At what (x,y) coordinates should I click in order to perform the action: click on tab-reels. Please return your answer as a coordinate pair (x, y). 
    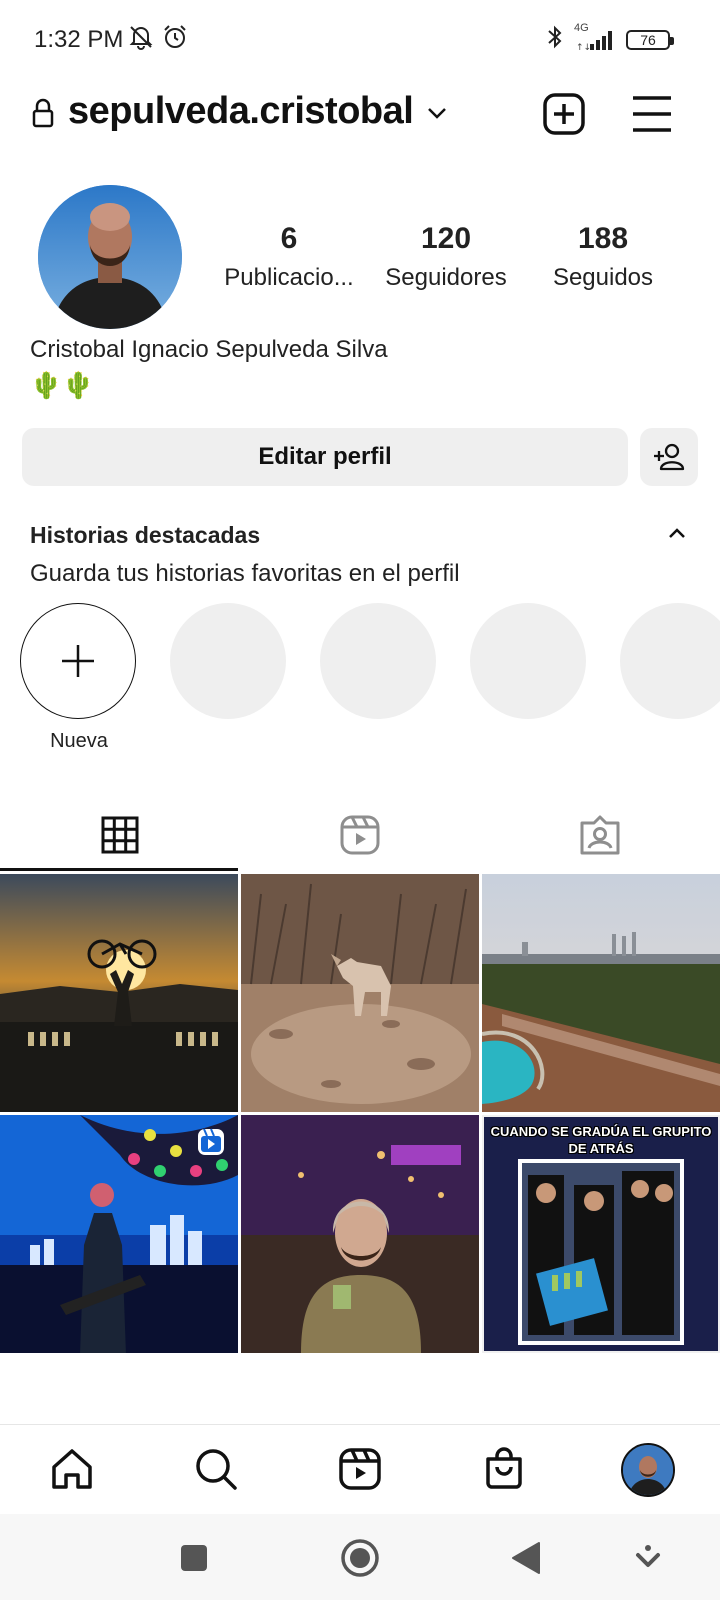
    Looking at the image, I should click on (360, 835).